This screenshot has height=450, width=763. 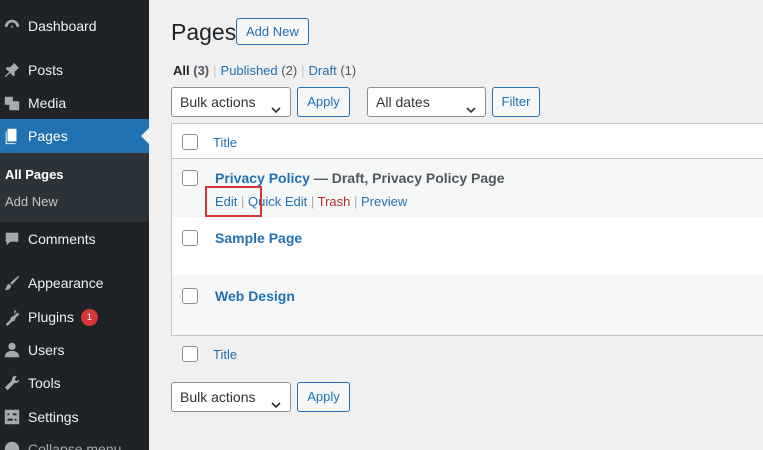 I want to click on submenu-all-pages: All Pages, so click(x=34, y=174).